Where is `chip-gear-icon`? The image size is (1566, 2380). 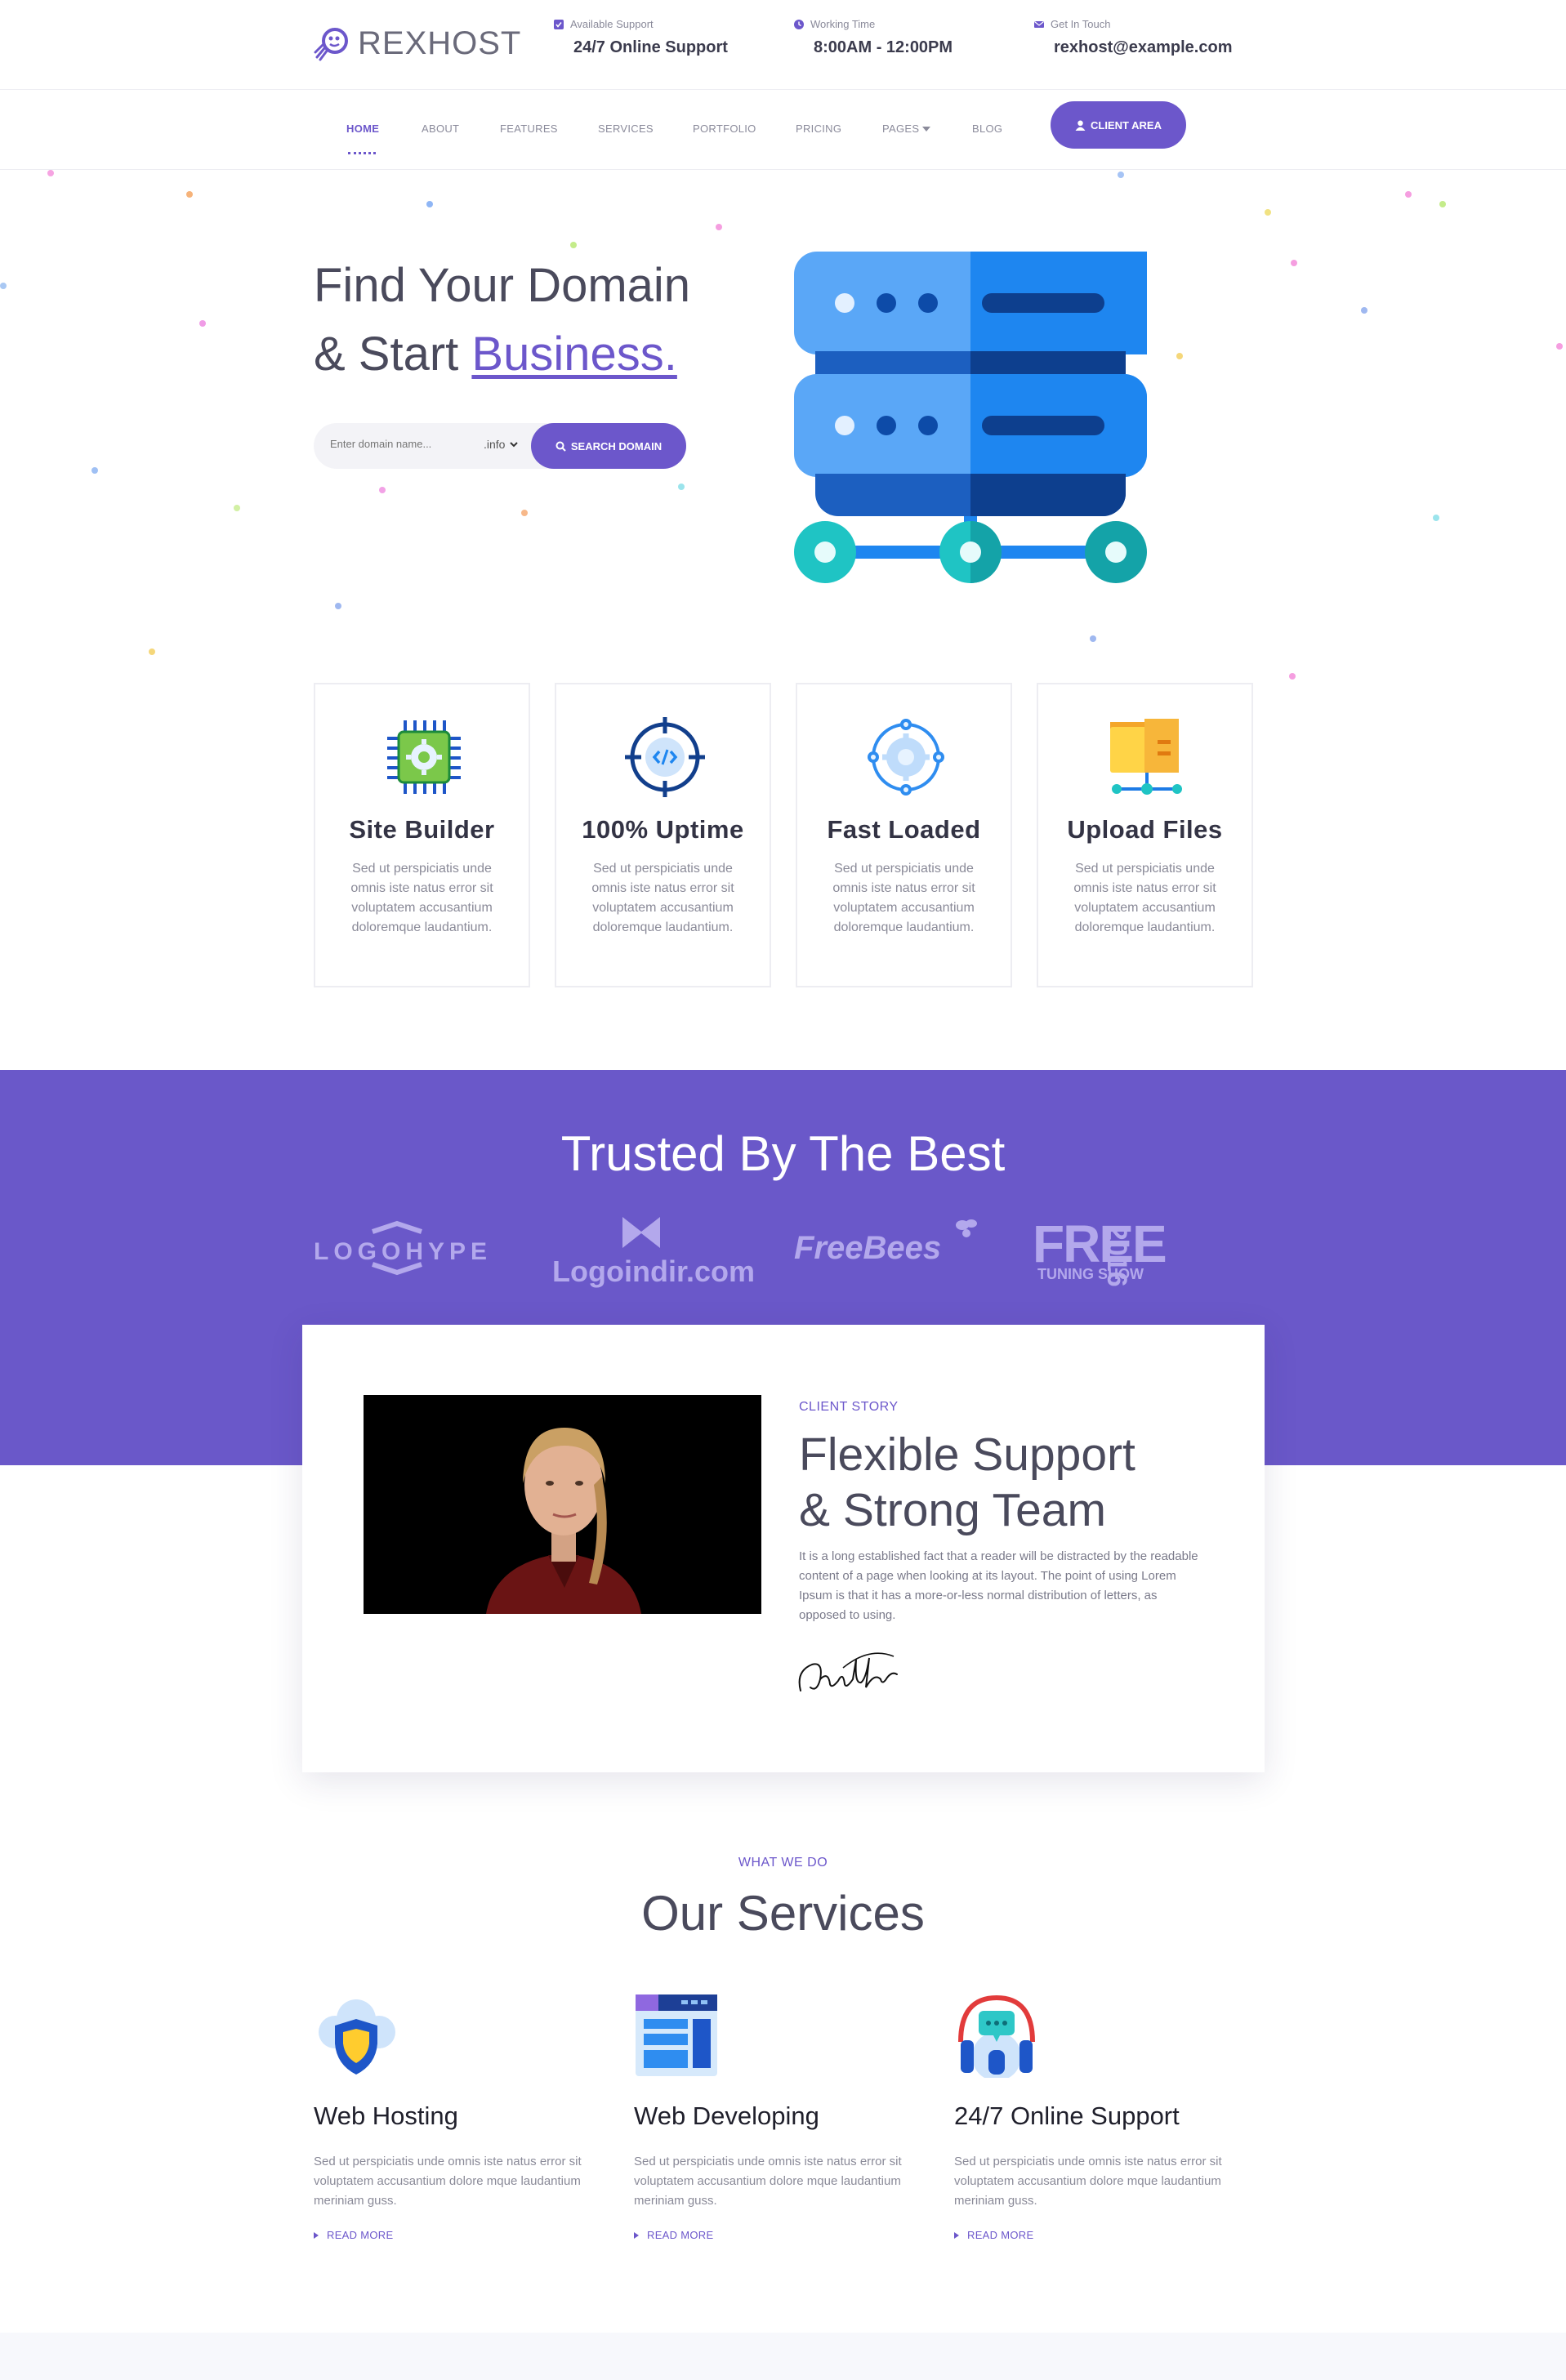
chip-gear-icon is located at coordinates (424, 757).